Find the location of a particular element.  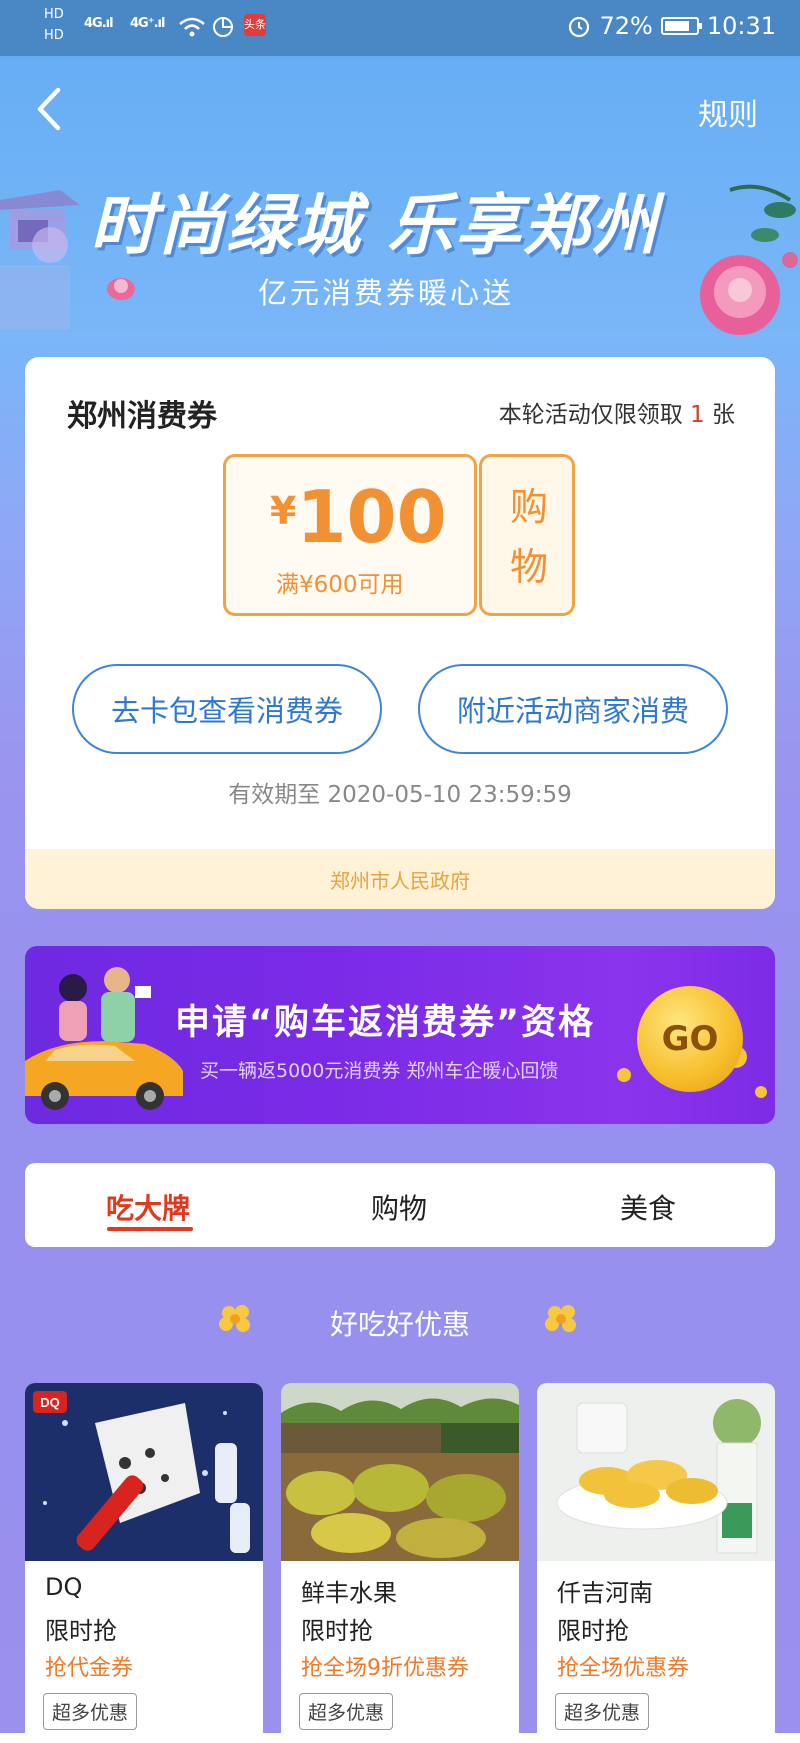

pinwheel-icon is located at coordinates (223, 27).